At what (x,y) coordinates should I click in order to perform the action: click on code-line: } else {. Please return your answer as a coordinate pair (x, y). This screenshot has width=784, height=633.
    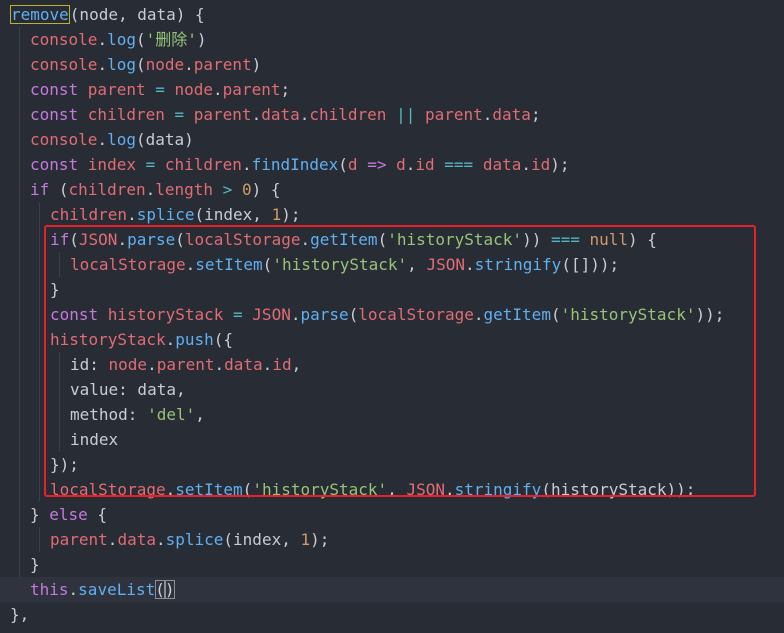
    Looking at the image, I should click on (395, 514).